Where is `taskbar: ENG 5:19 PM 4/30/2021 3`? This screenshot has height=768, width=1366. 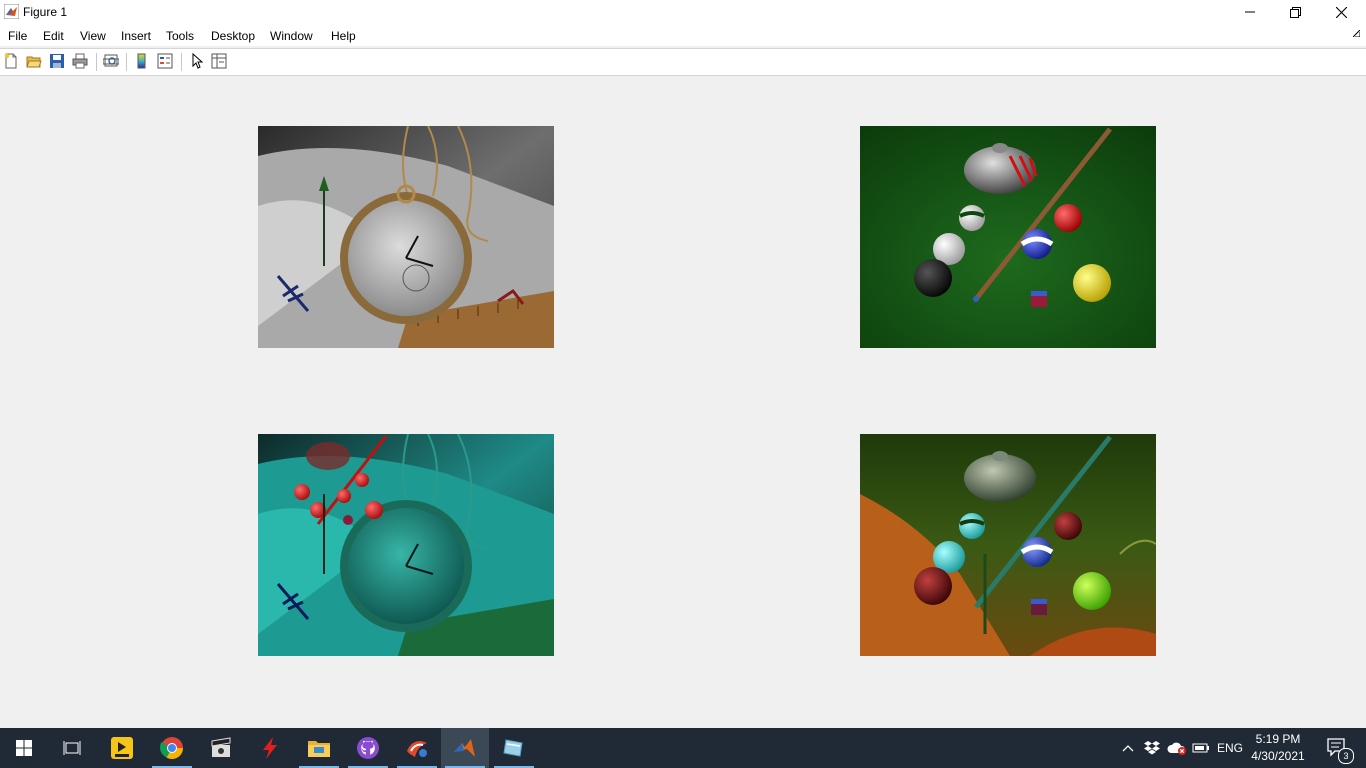
taskbar: ENG 5:19 PM 4/30/2021 3 is located at coordinates (683, 748).